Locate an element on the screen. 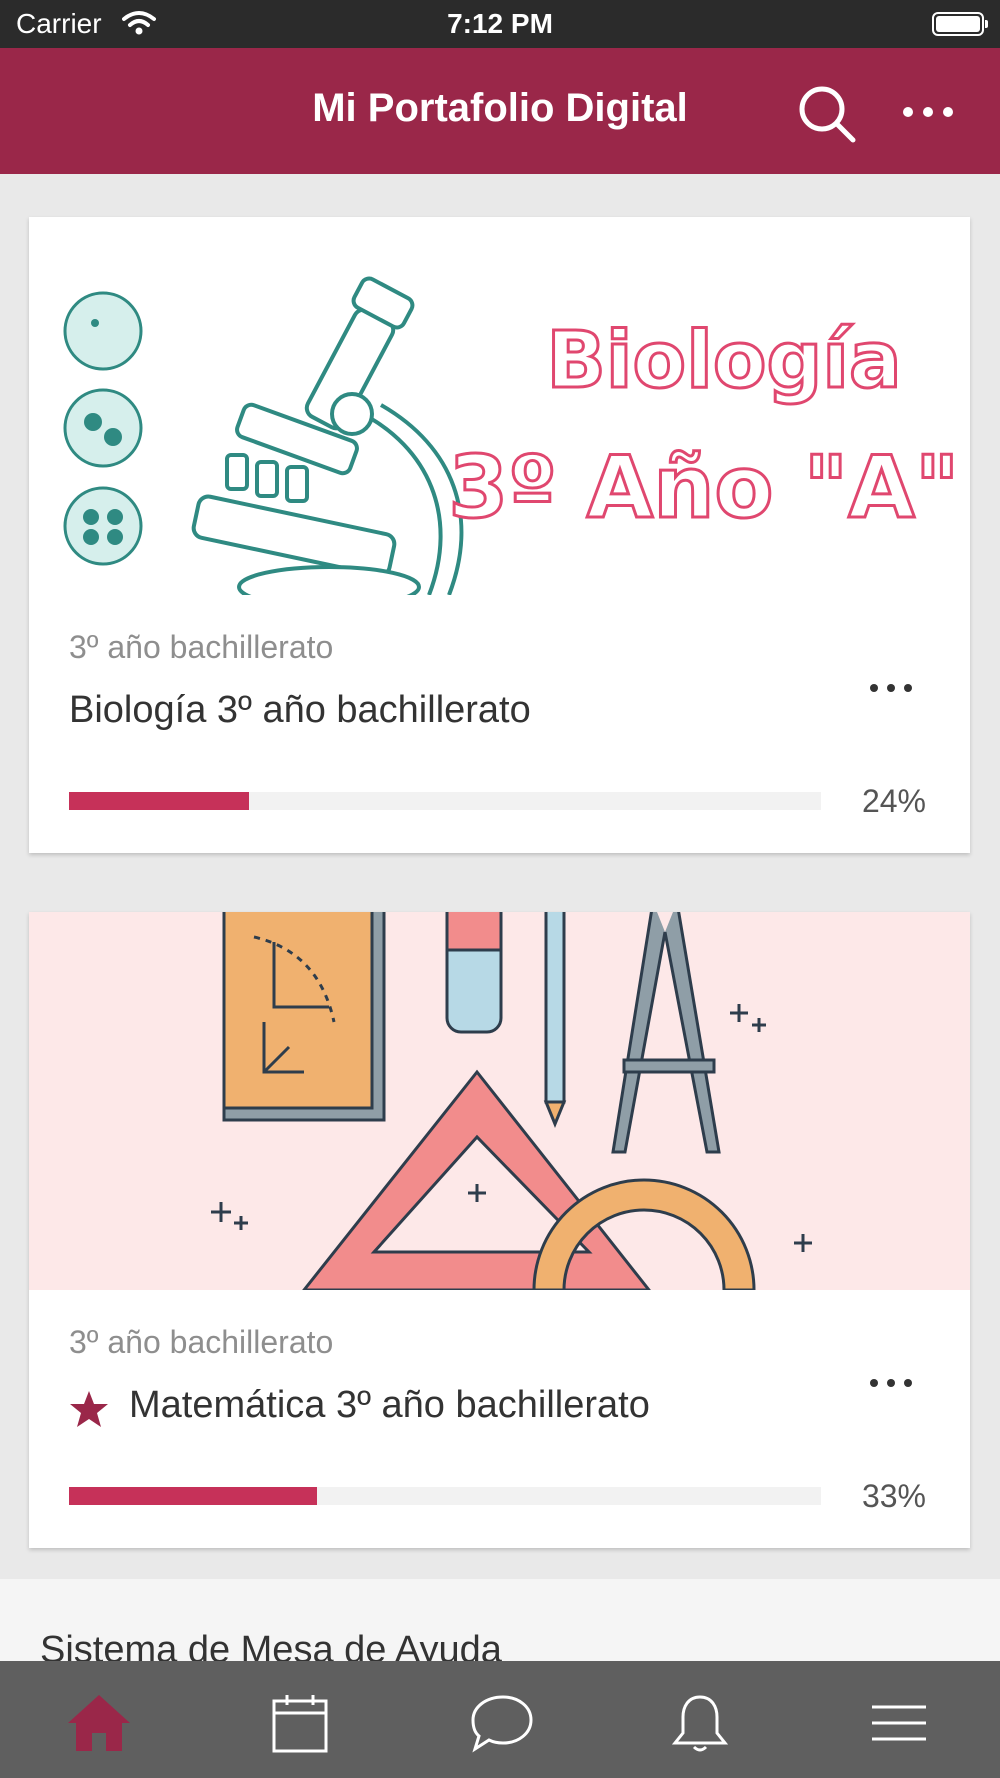 Image resolution: width=1000 pixels, height=1778 pixels. status-bar: Carrier 7:12 PM is located at coordinates (500, 24).